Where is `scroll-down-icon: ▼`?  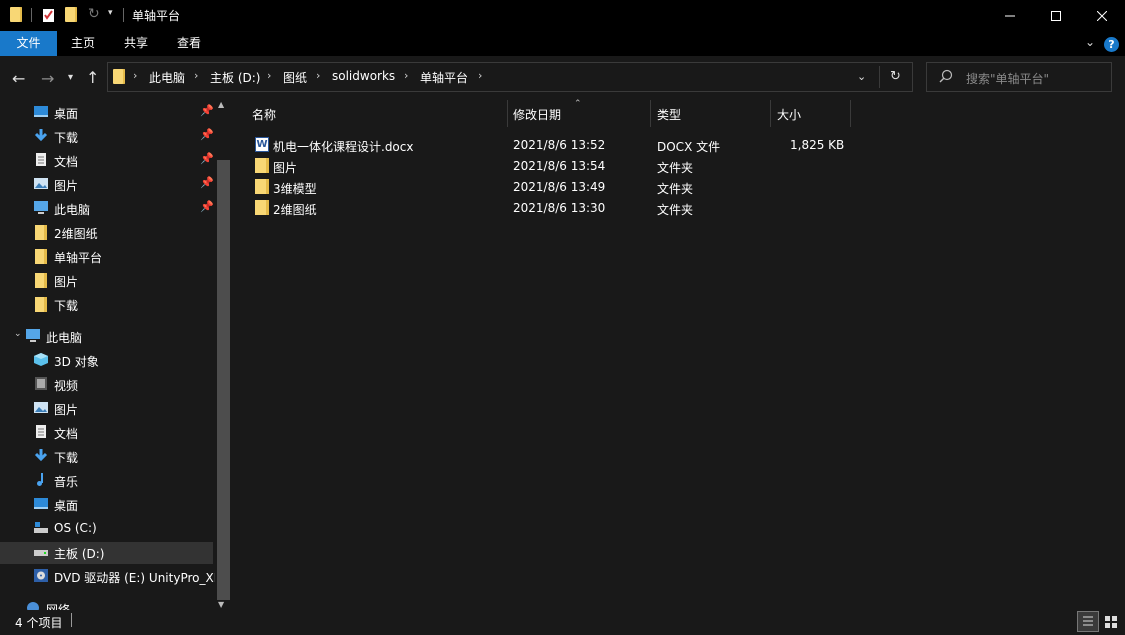
scroll-down-icon: ▼ is located at coordinates (221, 604).